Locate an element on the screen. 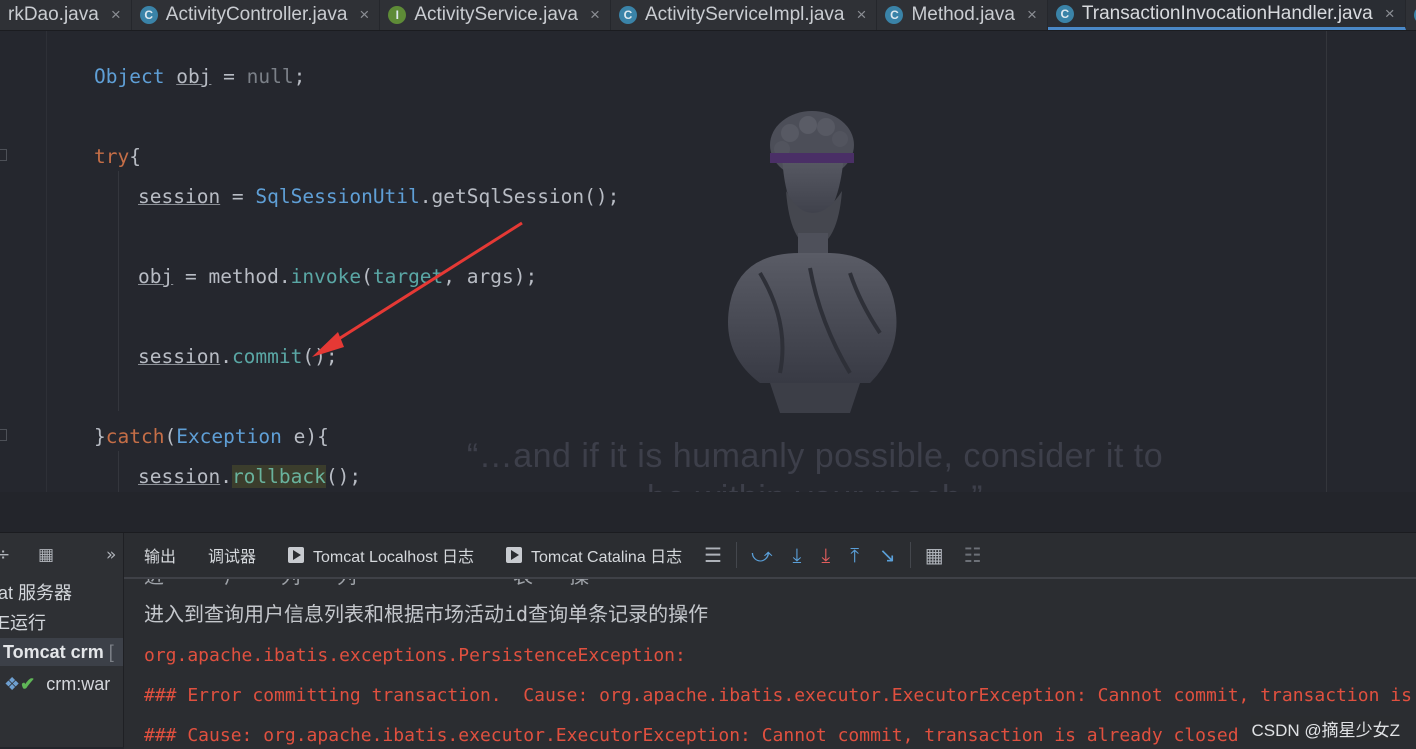 The image size is (1416, 749). tab-label: ActivityController.java is located at coordinates (256, 14).